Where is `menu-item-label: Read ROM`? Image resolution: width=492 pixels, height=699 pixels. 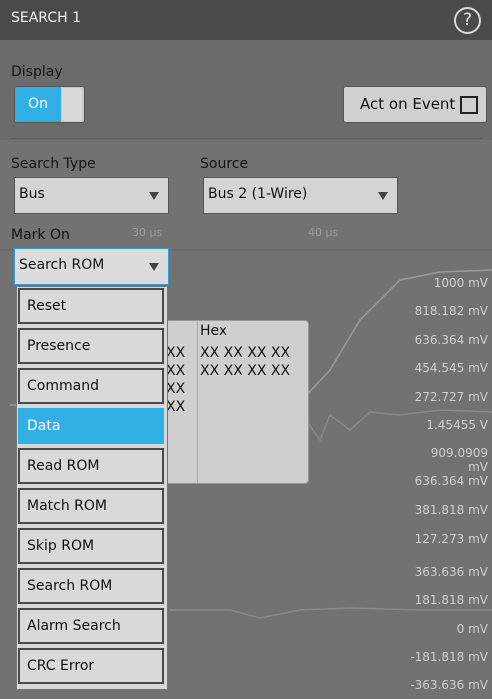
menu-item-label: Read ROM is located at coordinates (63, 466).